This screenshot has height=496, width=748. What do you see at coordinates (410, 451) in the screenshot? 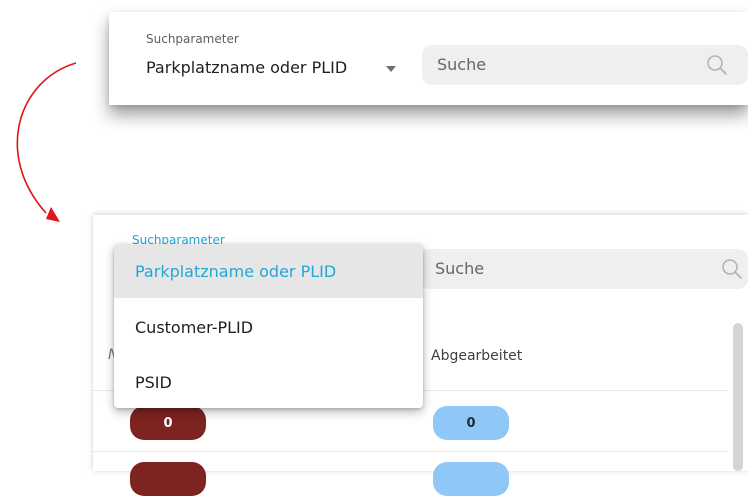
I see `table-divider` at bounding box center [410, 451].